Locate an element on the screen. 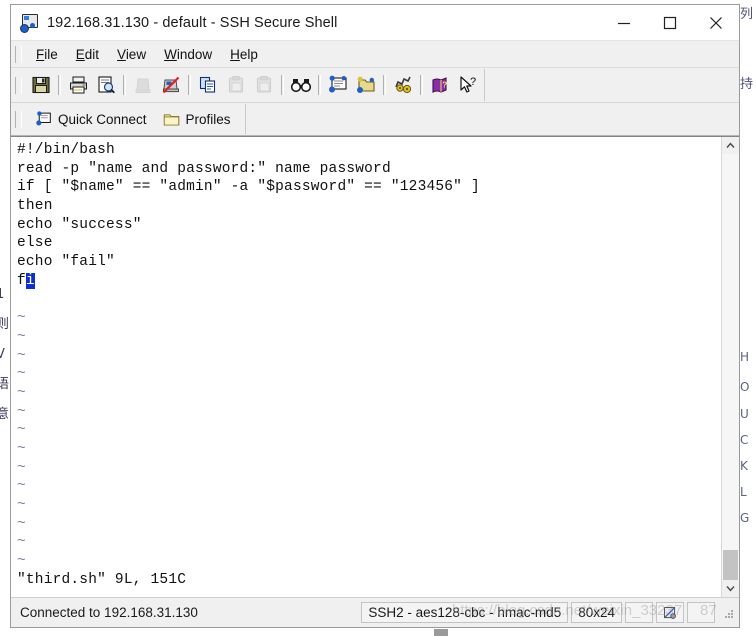 The width and height of the screenshot is (756, 636). scrollbar-thumb is located at coordinates (730, 565).